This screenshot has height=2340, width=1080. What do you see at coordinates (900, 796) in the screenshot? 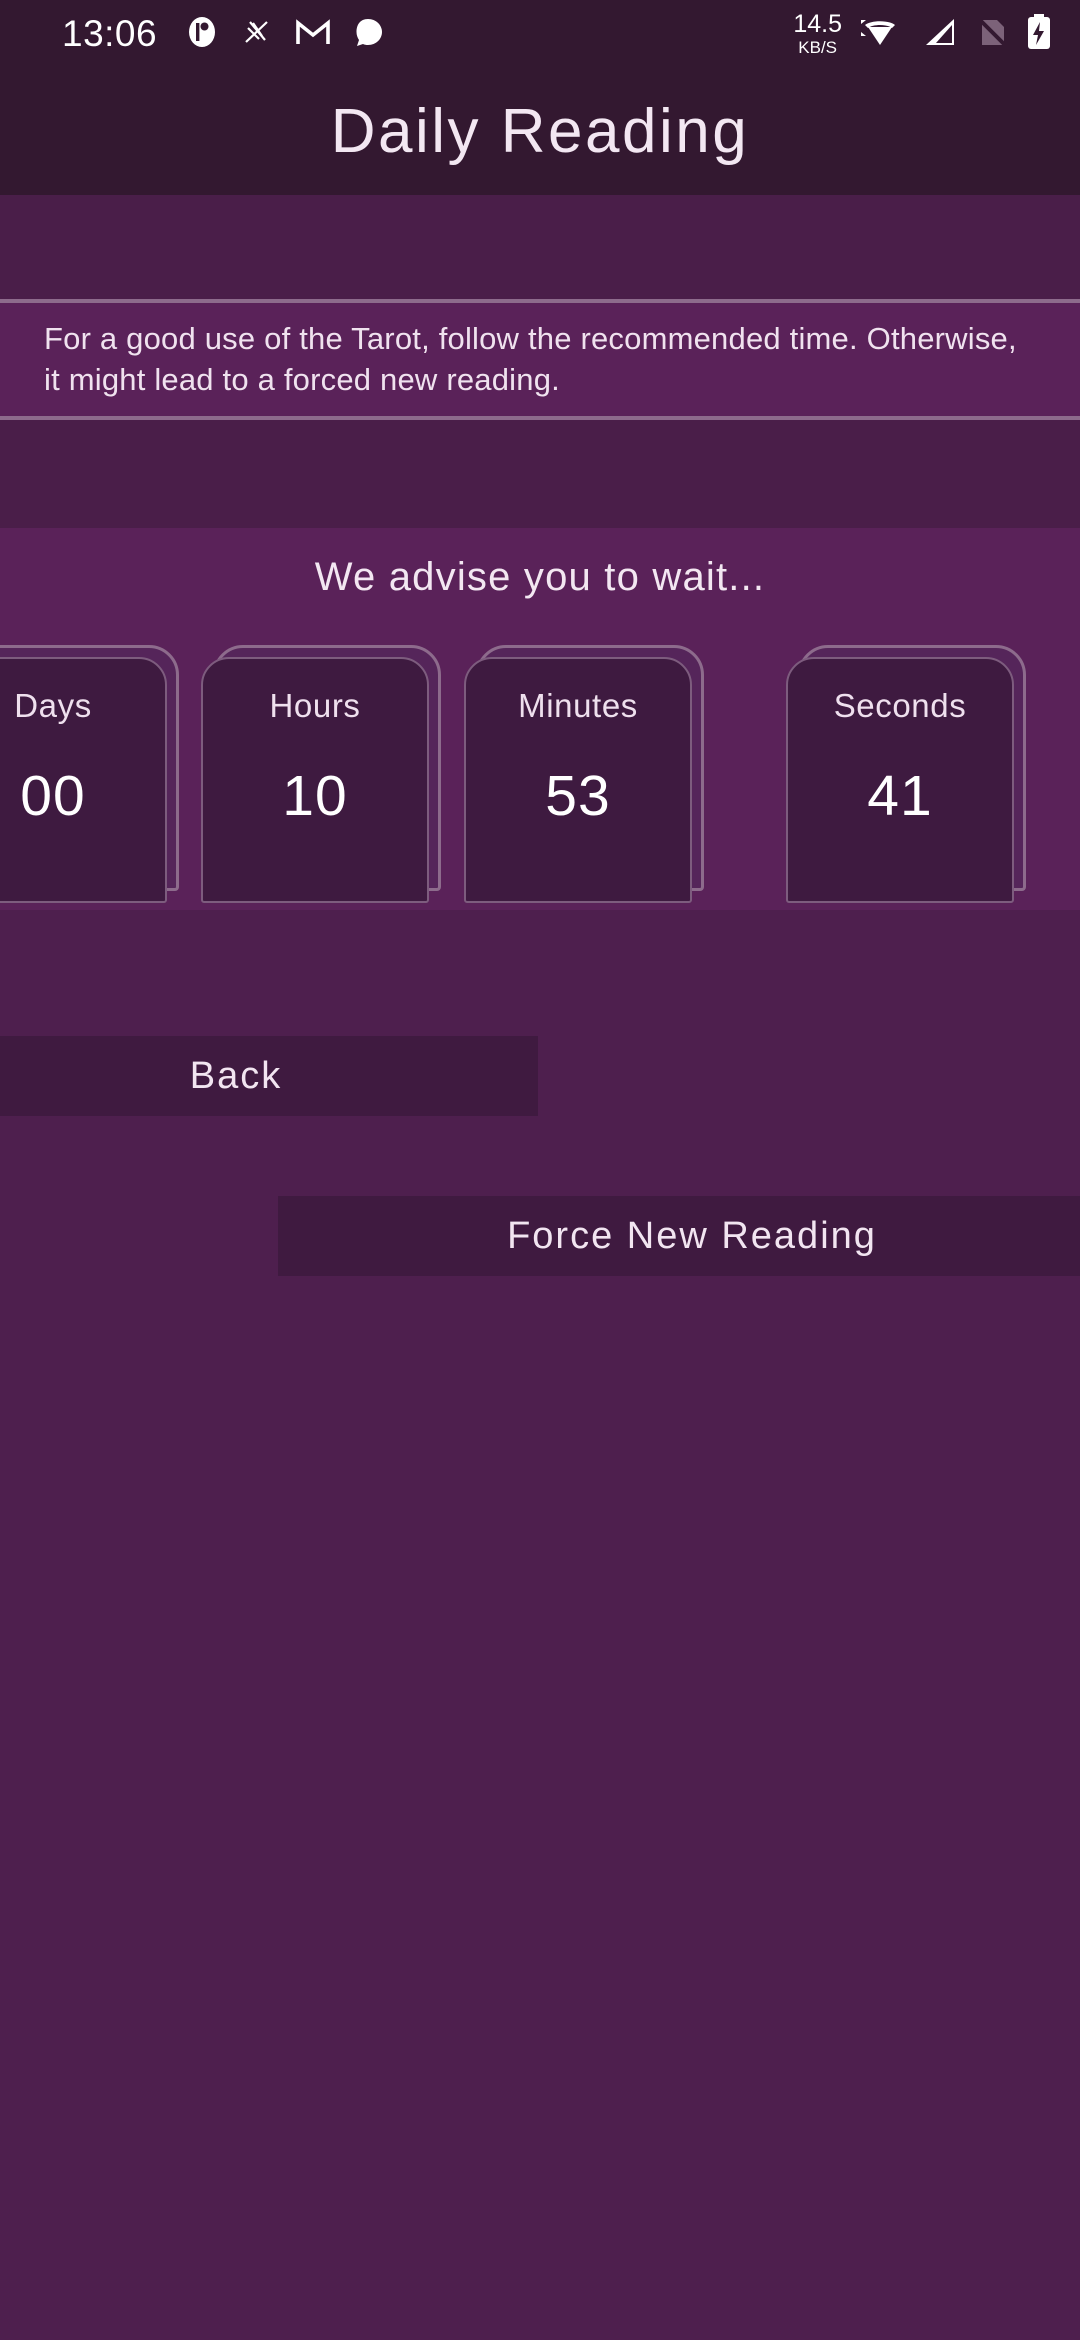
I see `countdown-value: 41` at bounding box center [900, 796].